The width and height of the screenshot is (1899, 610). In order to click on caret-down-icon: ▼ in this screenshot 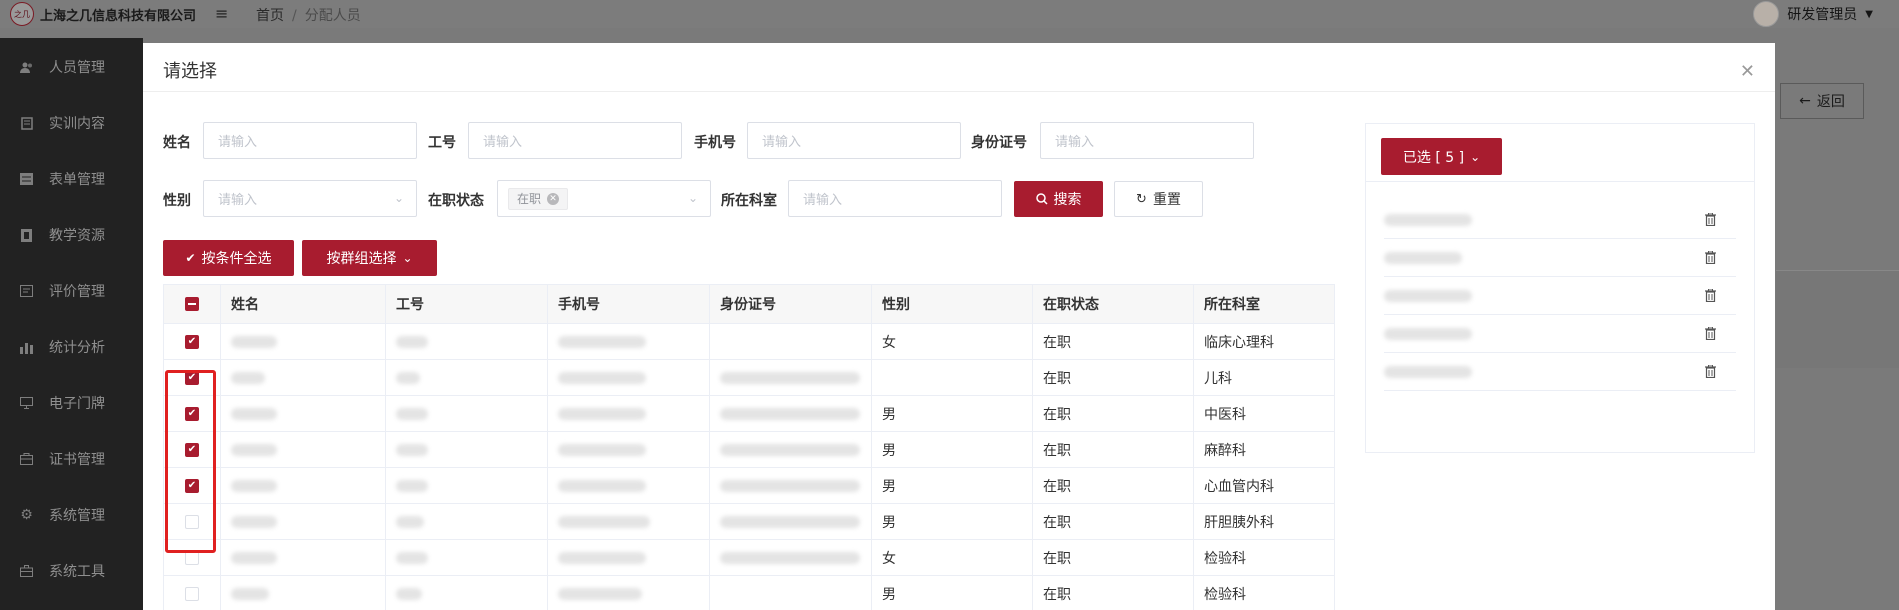, I will do `click(1869, 14)`.